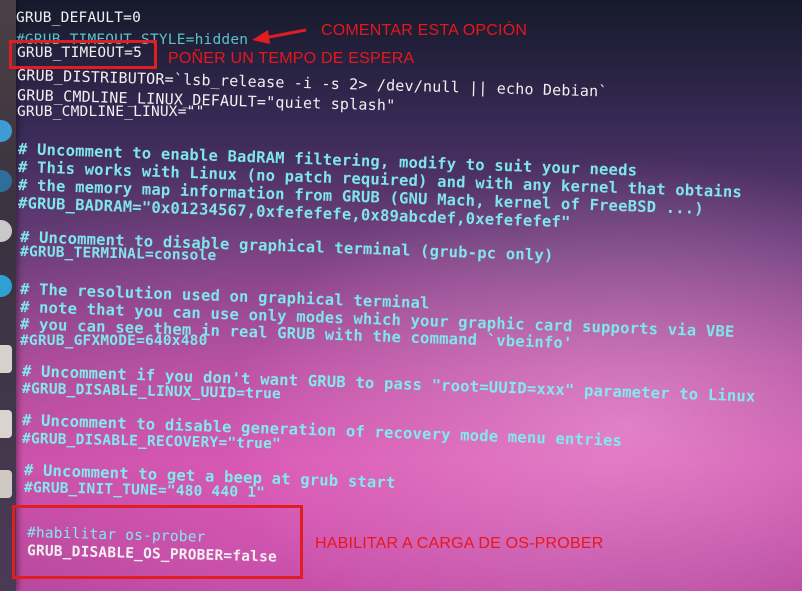 The image size is (802, 591). What do you see at coordinates (118, 254) in the screenshot?
I see `config-line-terminal: #GRUB_TERMINAL=console` at bounding box center [118, 254].